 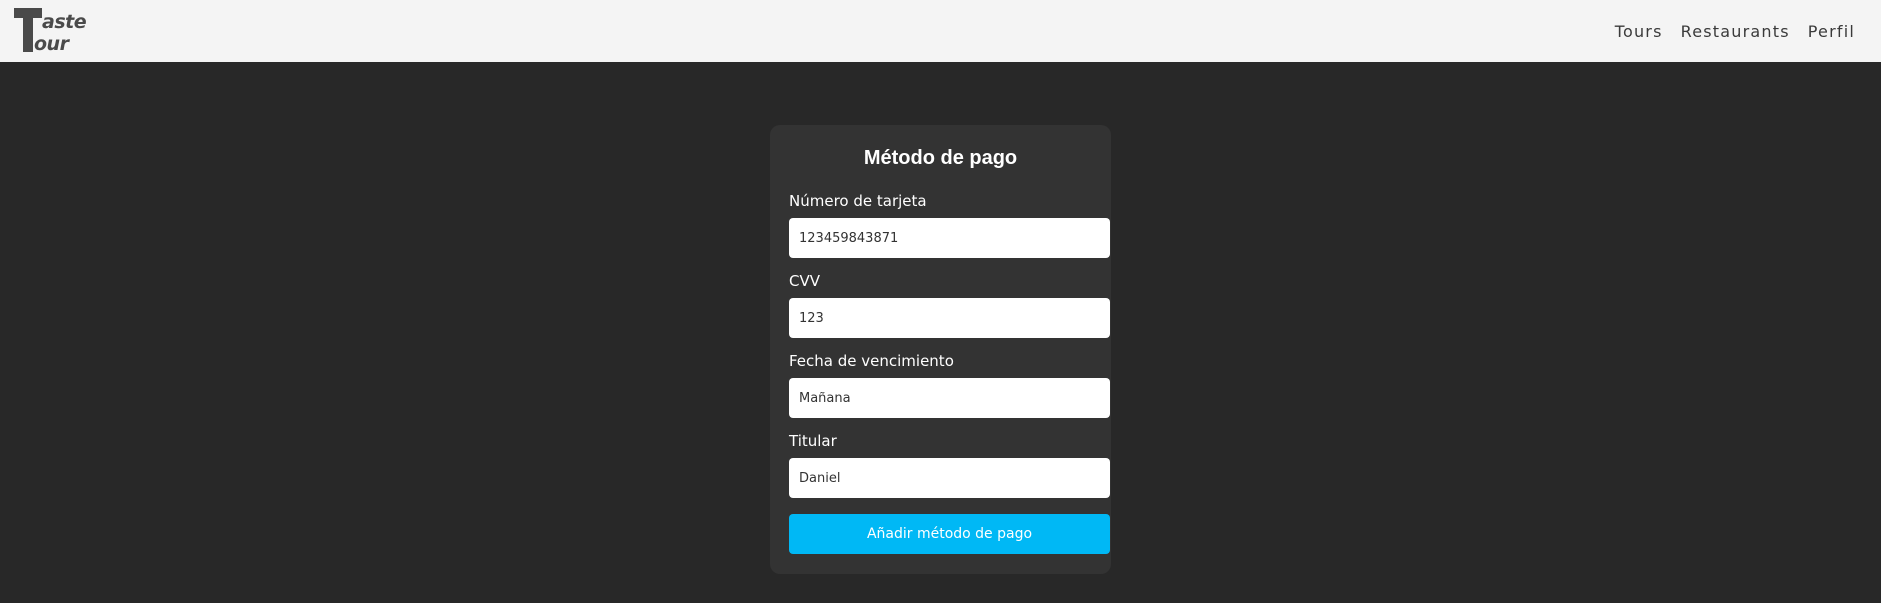 I want to click on cardholder-input, so click(x=949, y=478).